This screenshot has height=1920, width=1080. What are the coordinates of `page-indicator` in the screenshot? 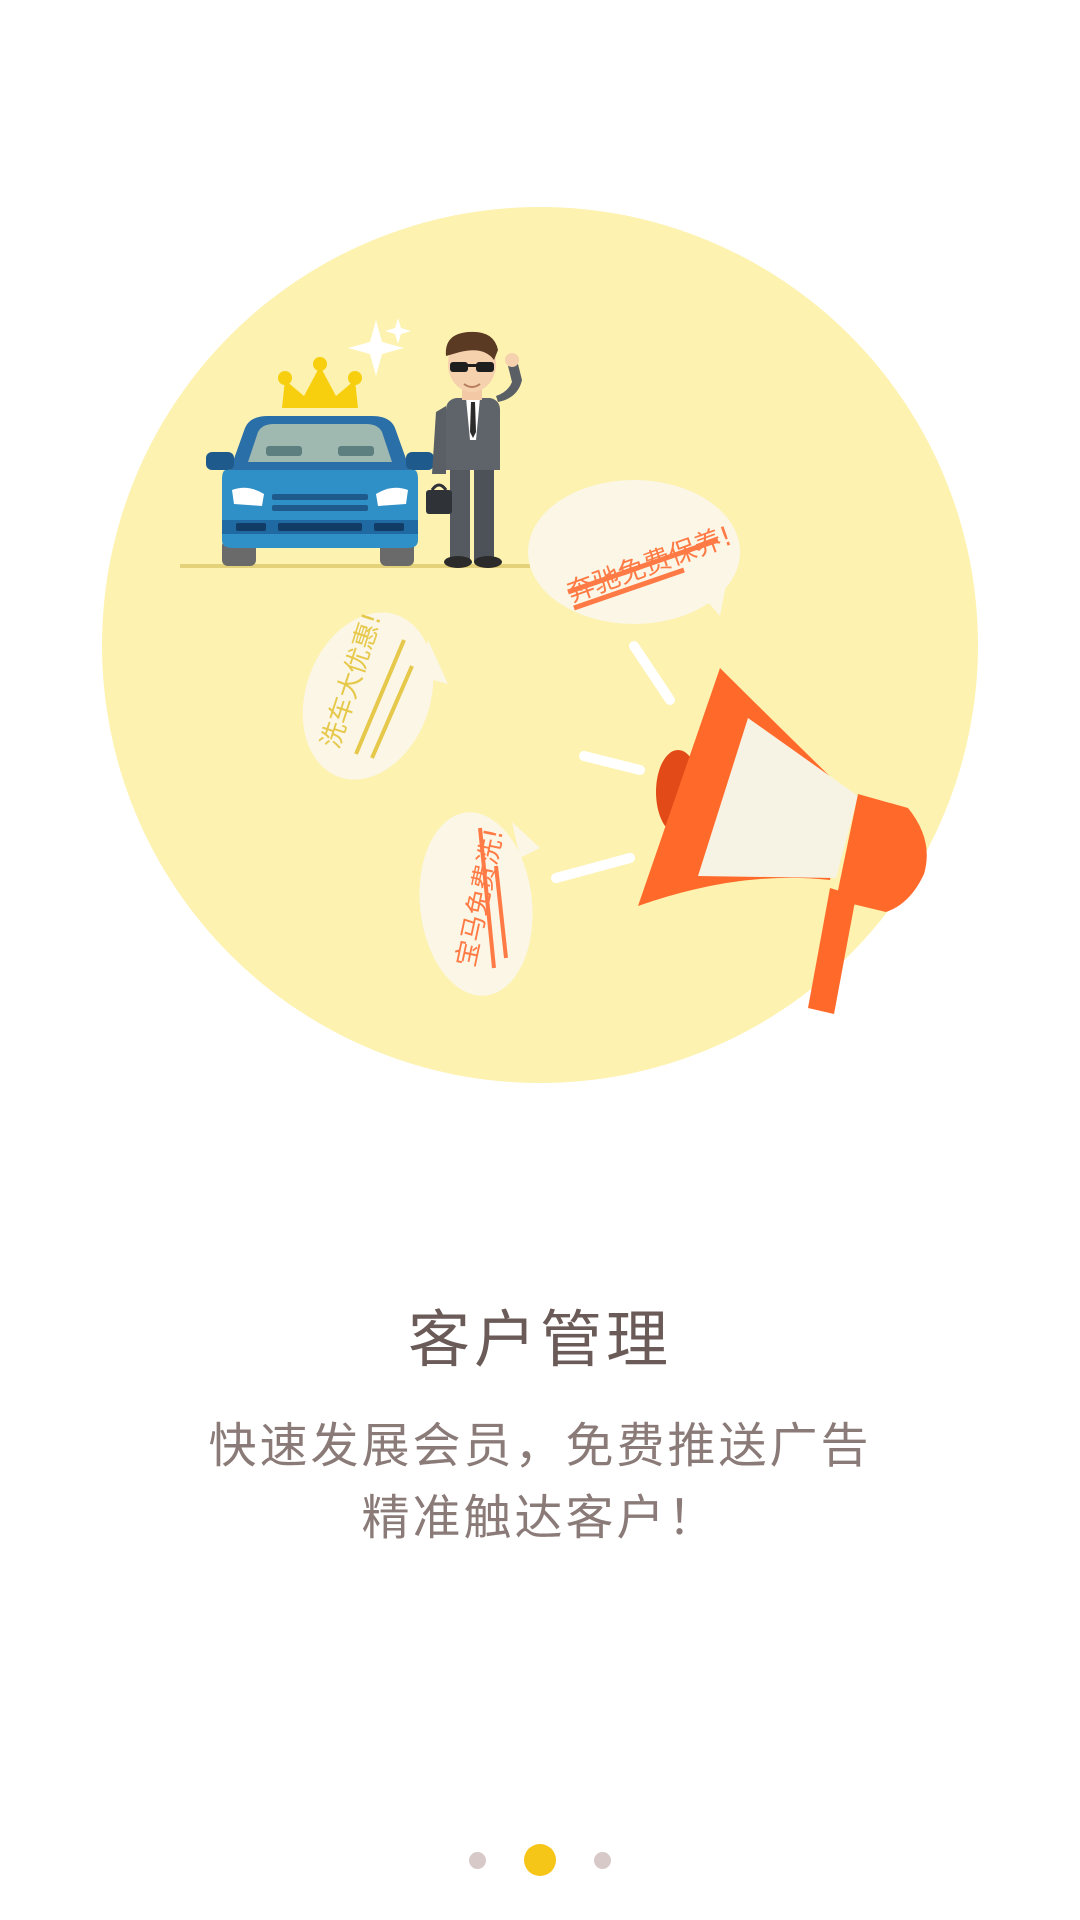 It's located at (540, 1860).